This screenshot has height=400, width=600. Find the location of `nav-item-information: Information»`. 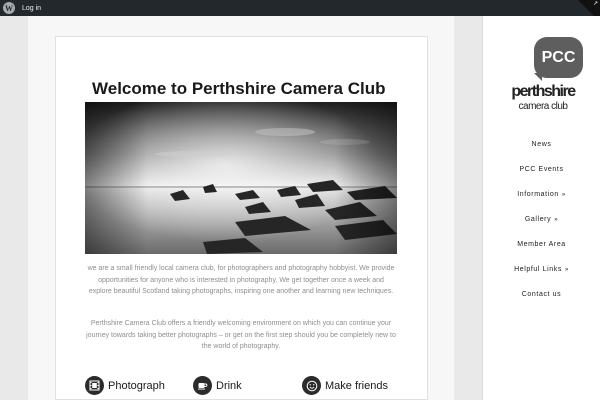

nav-item-information: Information» is located at coordinates (541, 194).